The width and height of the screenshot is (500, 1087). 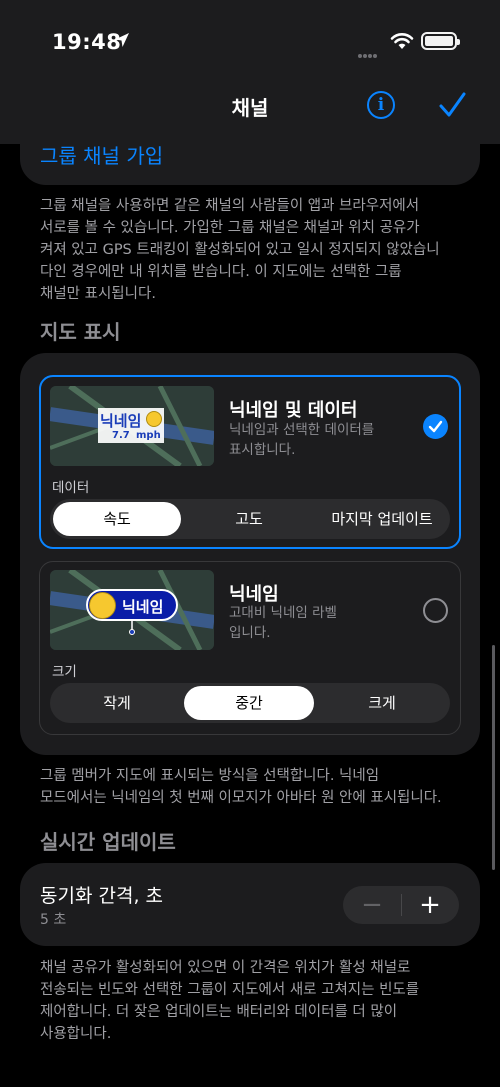 I want to click on footnote-line: 제어합니다. 더 잦은 업데이트는 배터리와 데이터를 더 많이, so click(x=219, y=1012).